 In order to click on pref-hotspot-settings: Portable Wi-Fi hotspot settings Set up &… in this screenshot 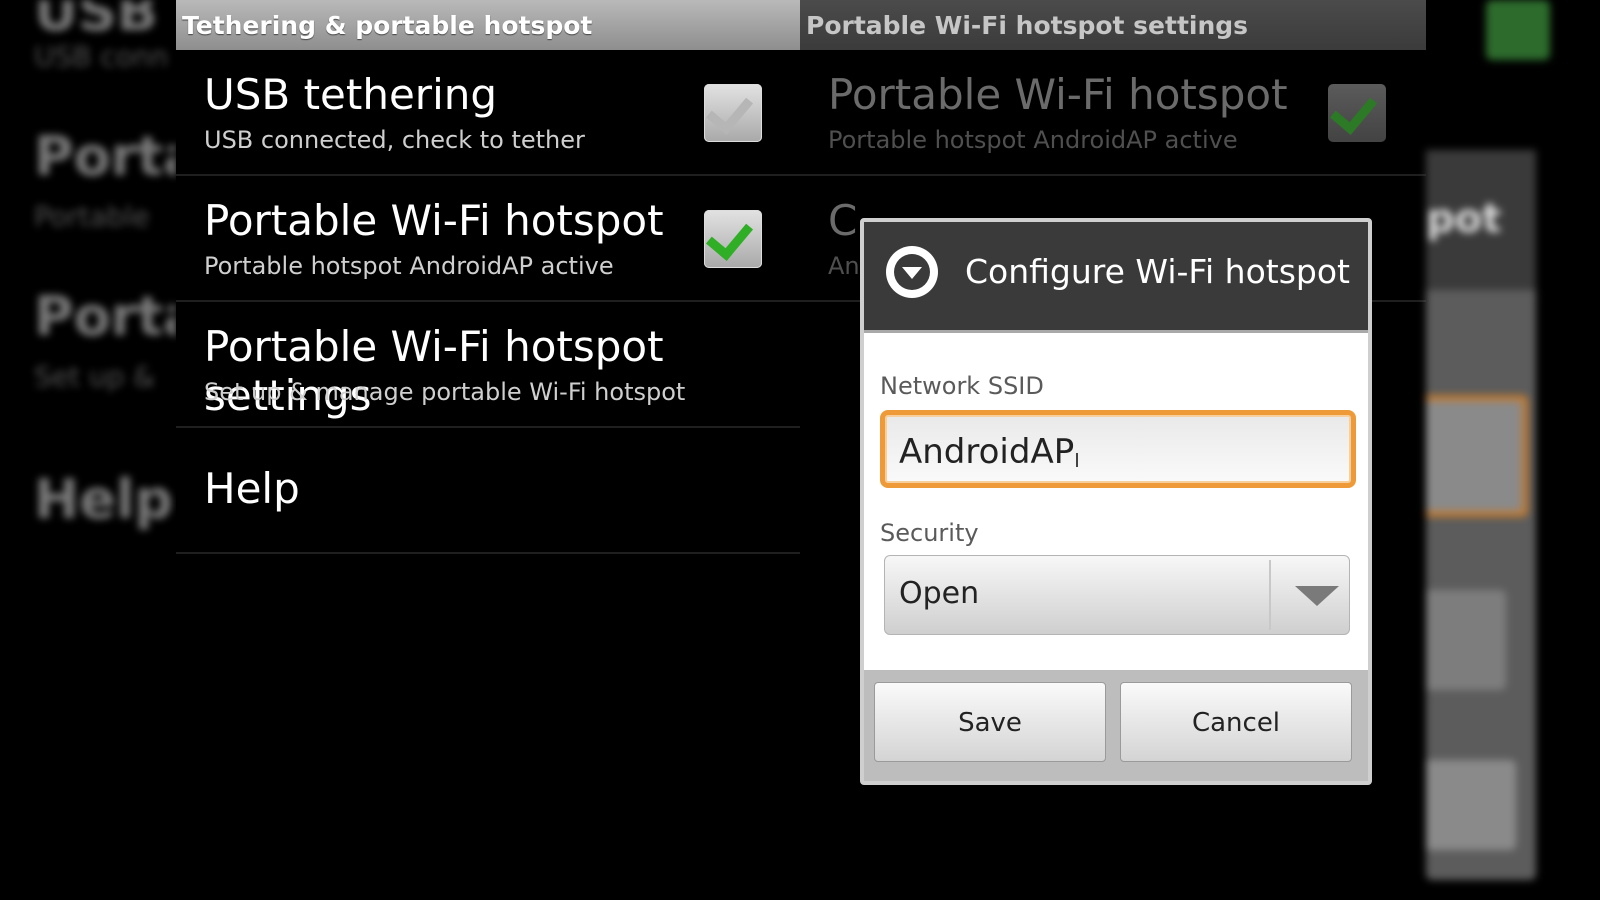, I will do `click(488, 365)`.